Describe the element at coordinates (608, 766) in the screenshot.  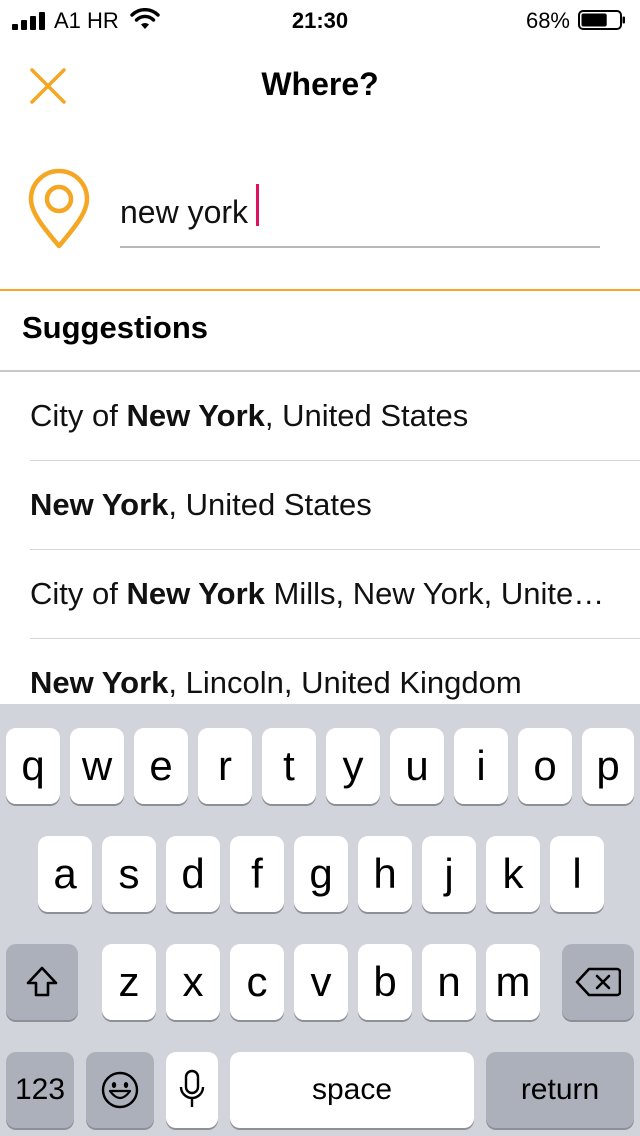
I see `key-p: p` at that location.